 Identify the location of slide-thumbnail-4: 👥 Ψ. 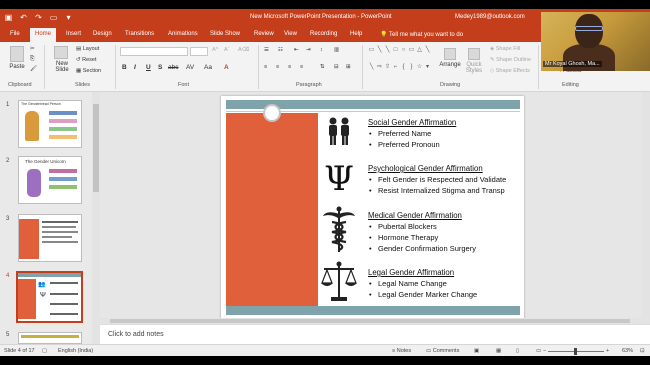
(49, 297).